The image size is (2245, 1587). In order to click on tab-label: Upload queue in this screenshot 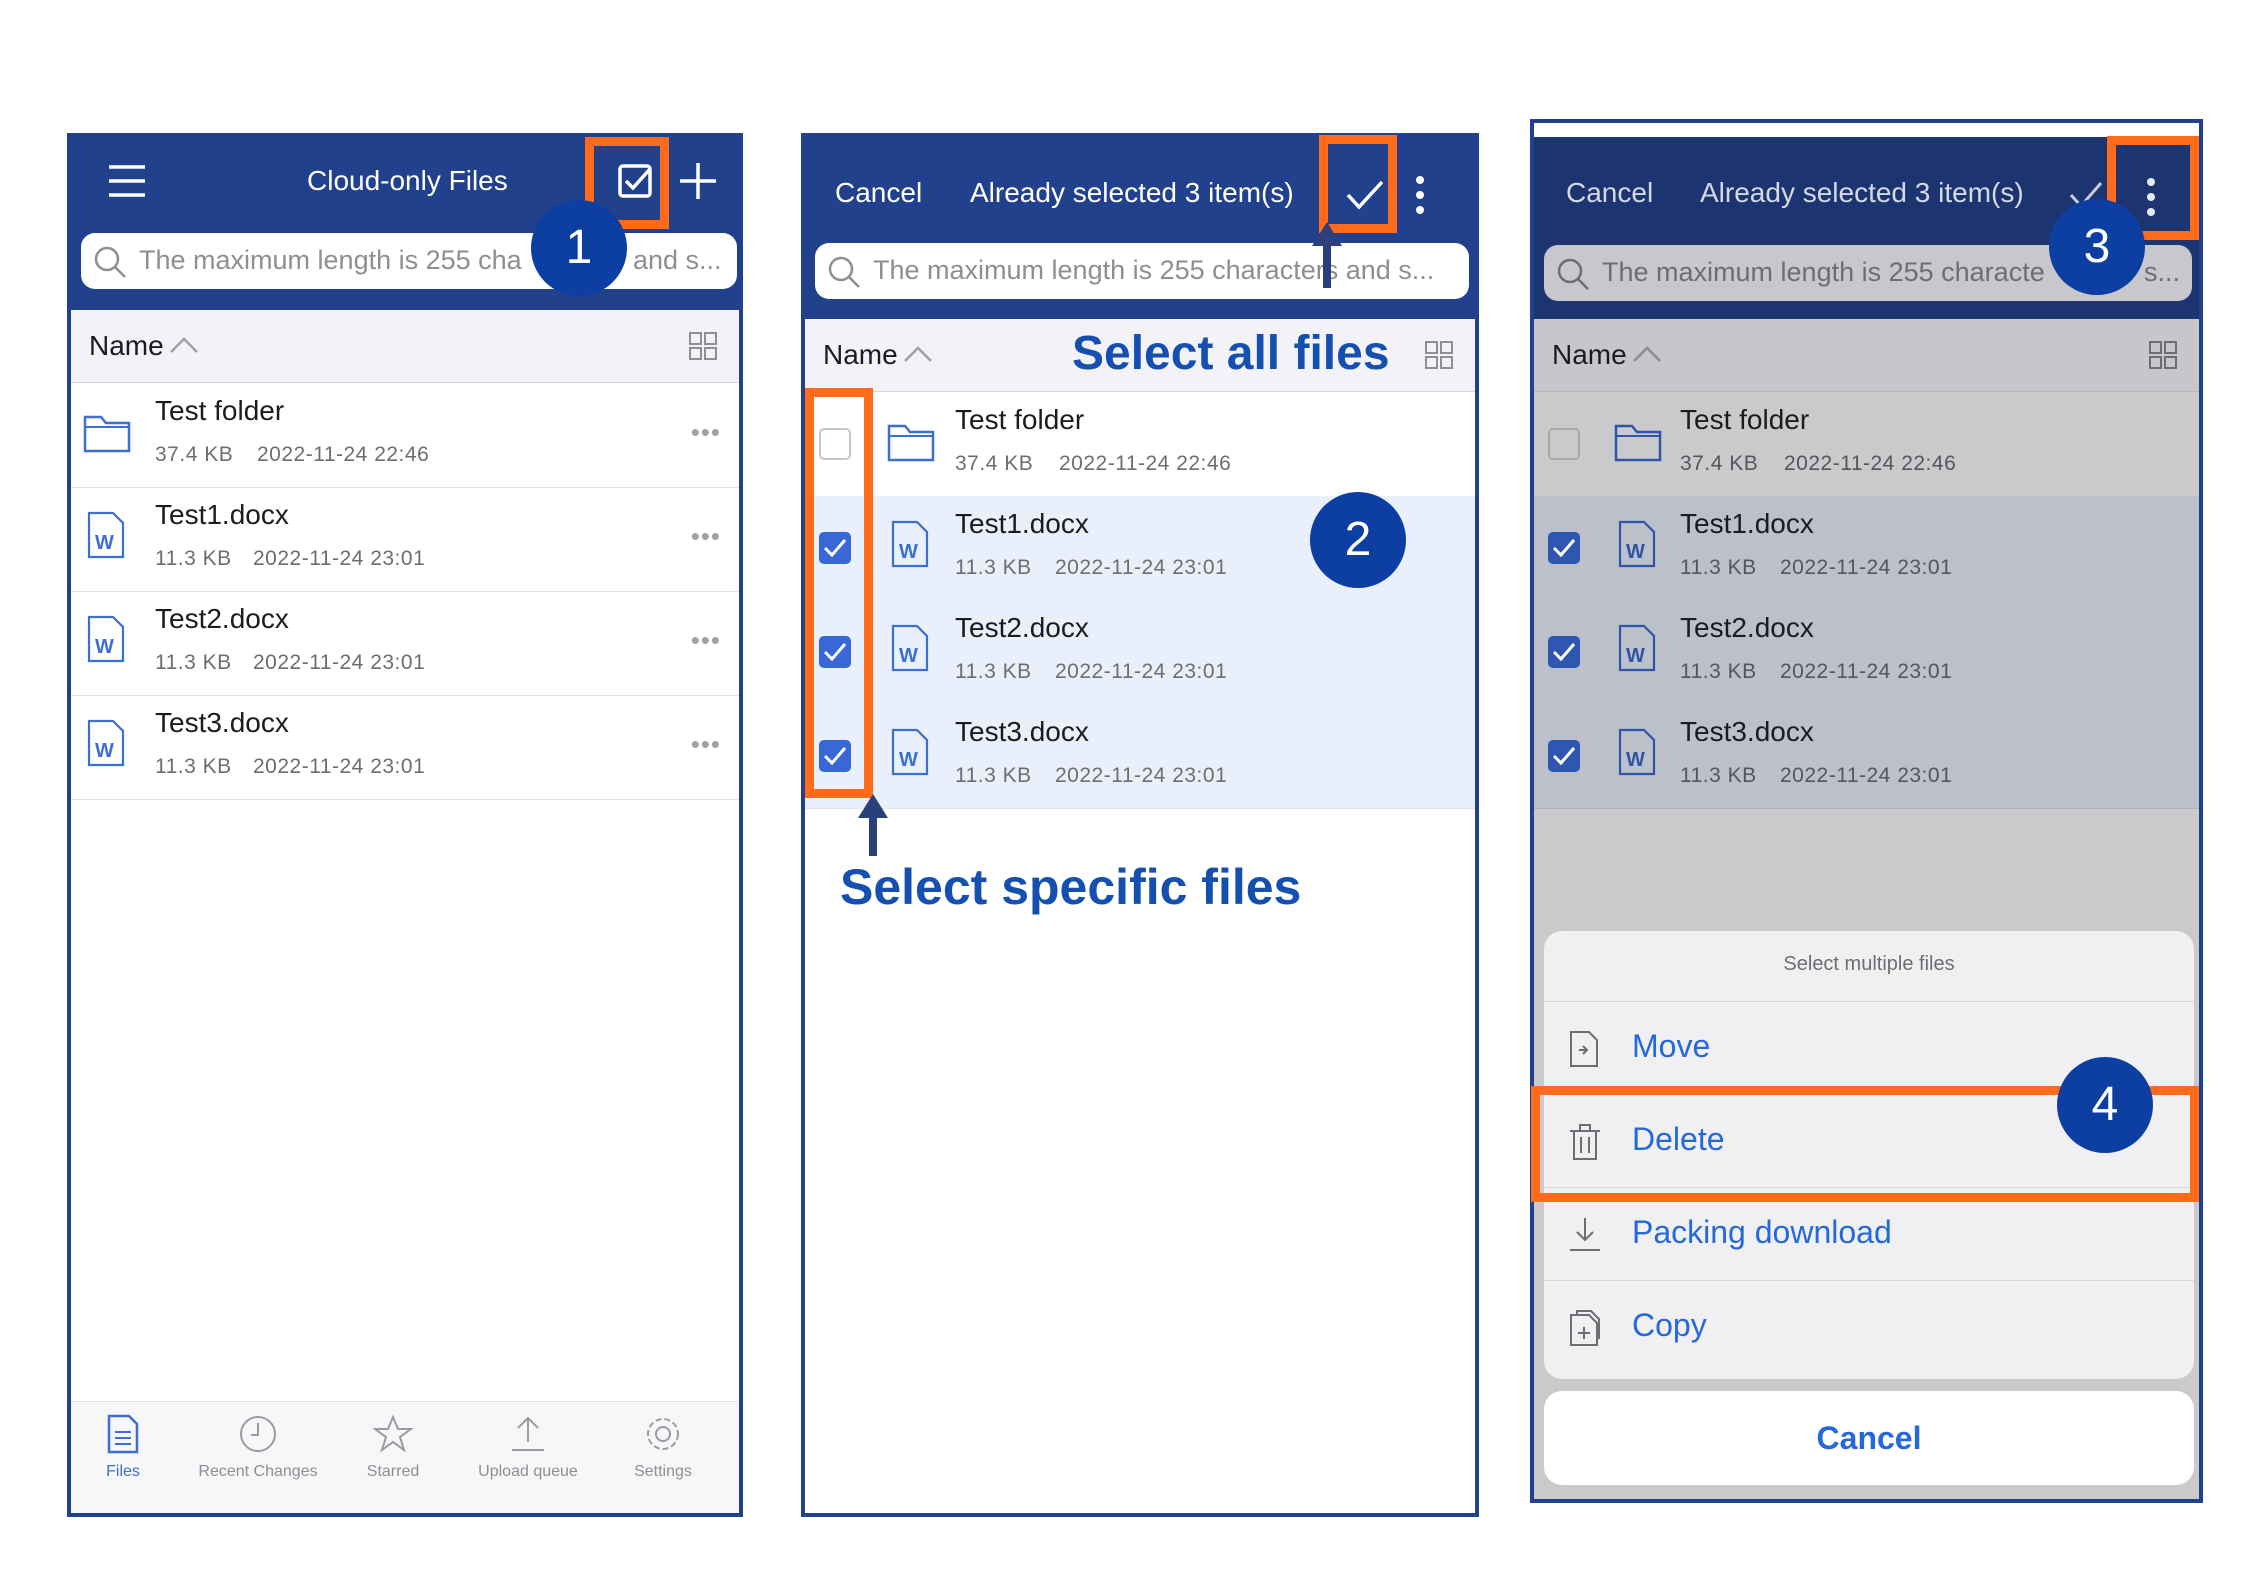, I will do `click(528, 1471)`.